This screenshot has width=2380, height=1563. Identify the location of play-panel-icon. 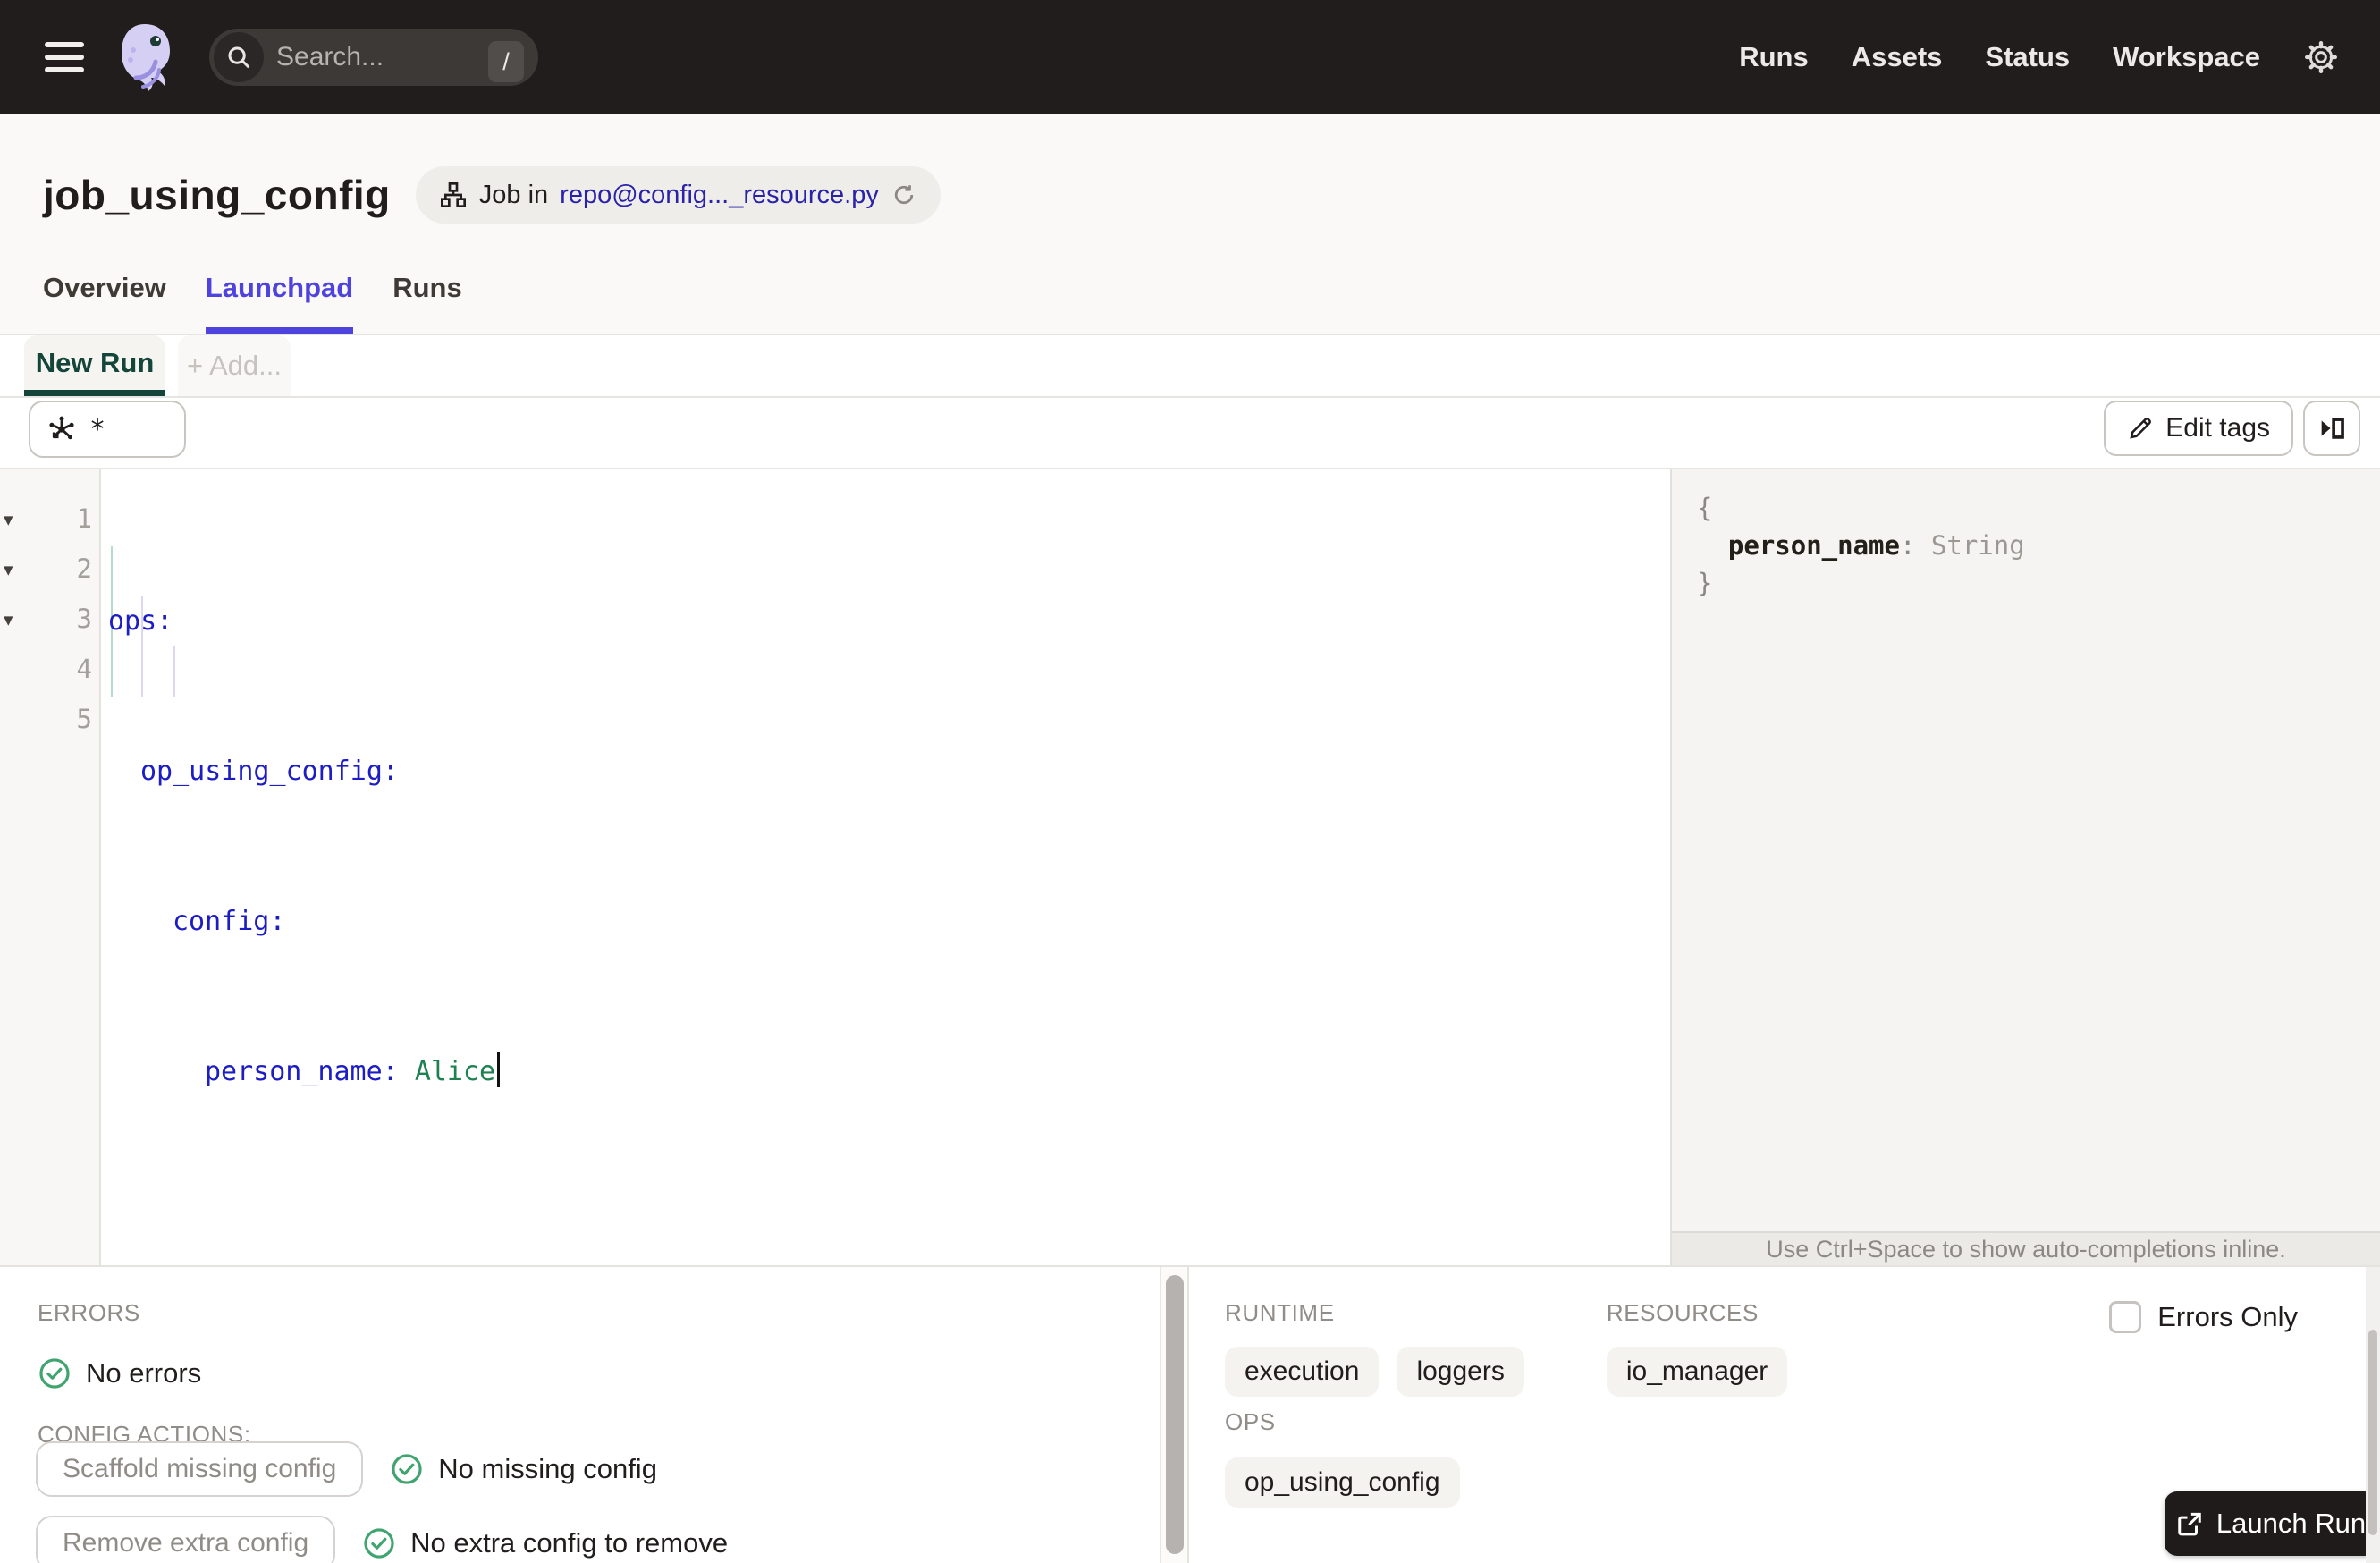
(2332, 428).